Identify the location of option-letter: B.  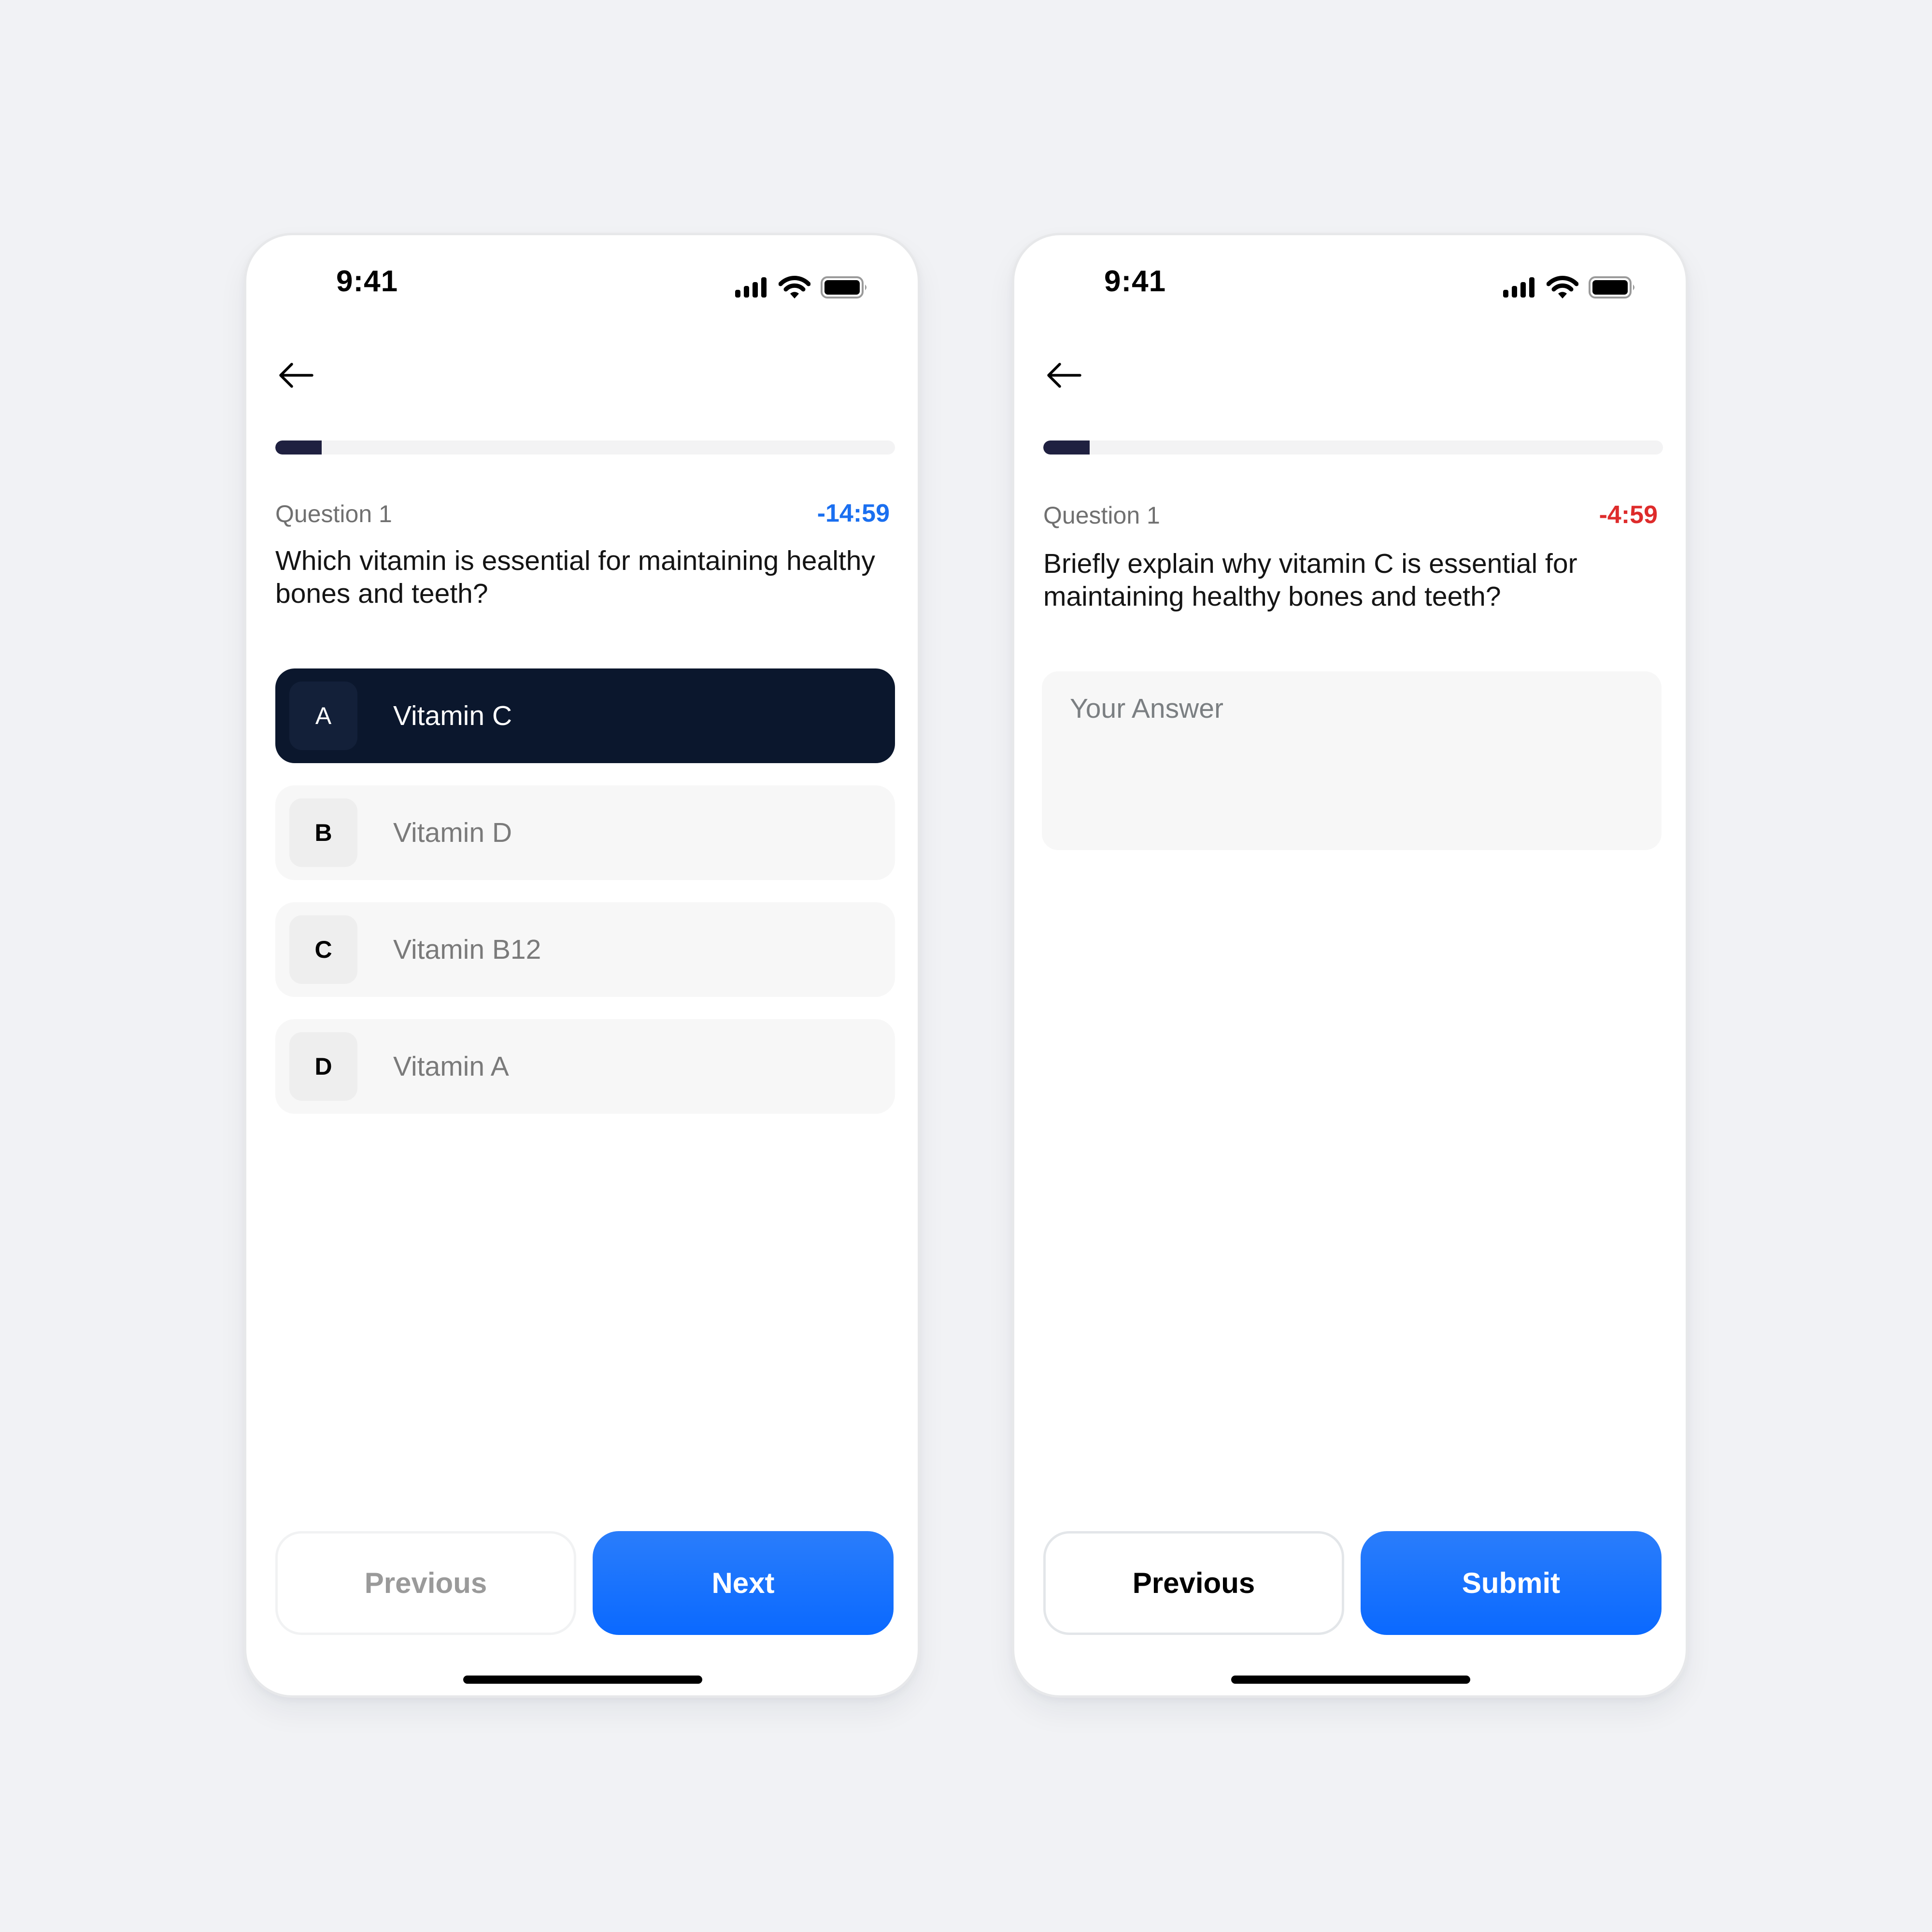
(323, 832).